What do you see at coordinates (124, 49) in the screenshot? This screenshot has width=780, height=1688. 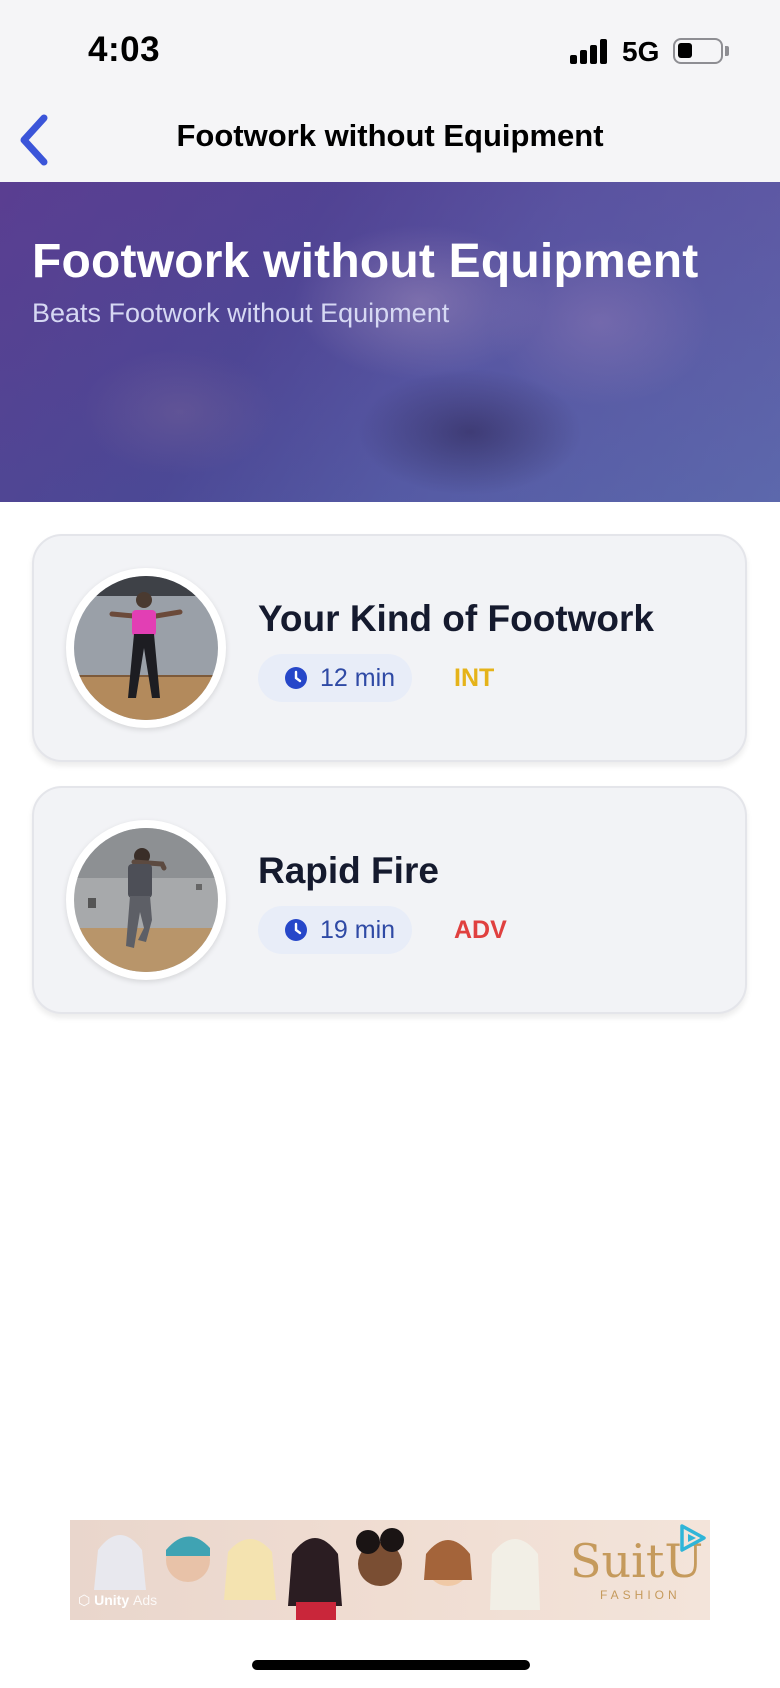 I see `status-time: 4:03` at bounding box center [124, 49].